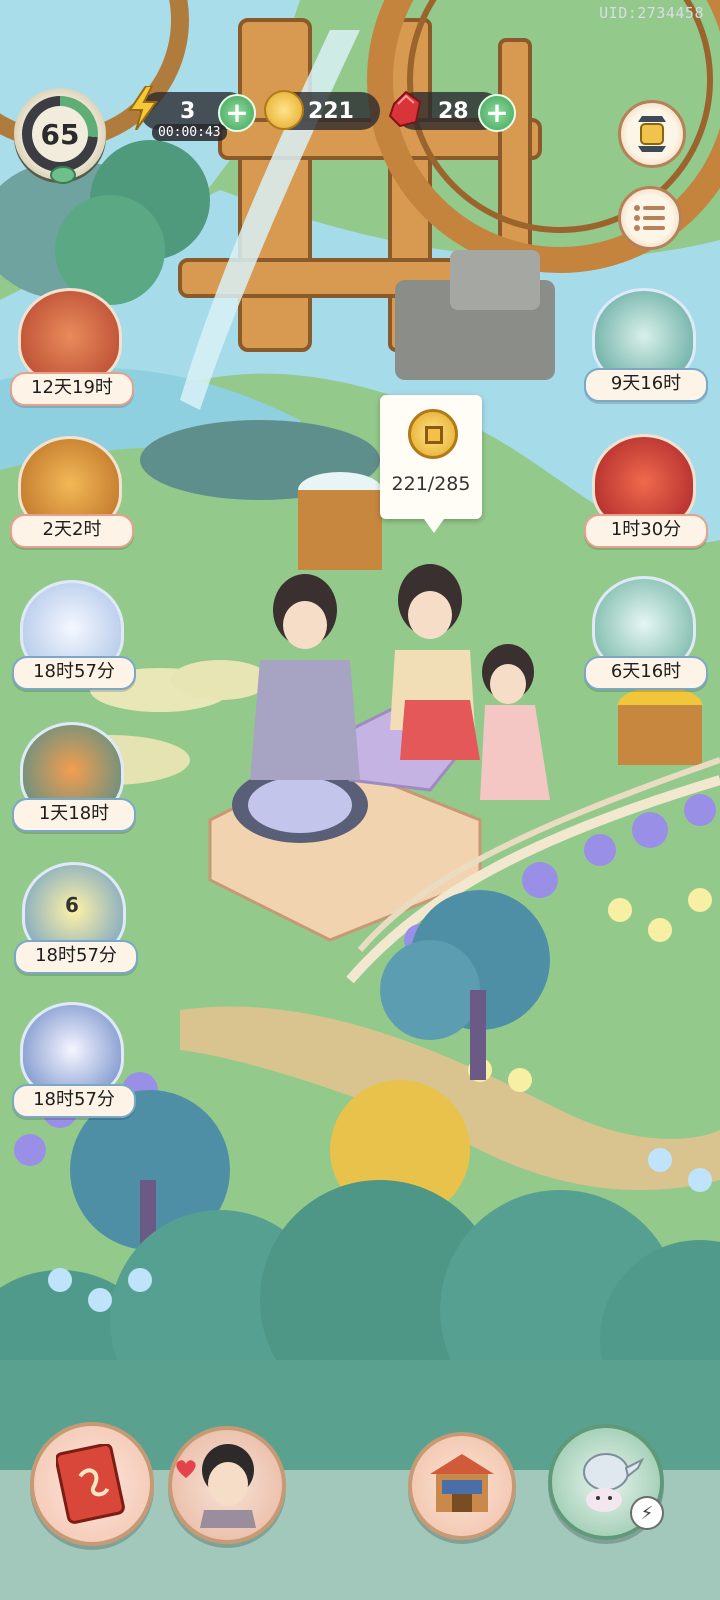 This screenshot has height=1600, width=720. What do you see at coordinates (72, 905) in the screenshot?
I see `lotus-count-badge: 6` at bounding box center [72, 905].